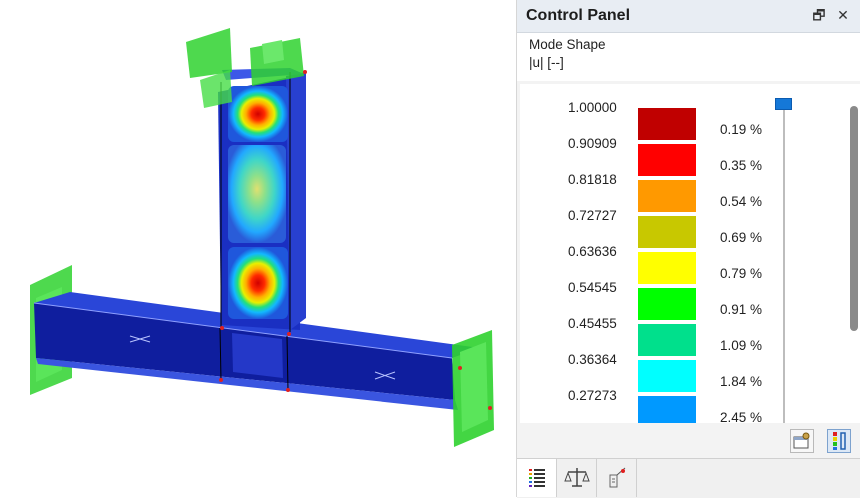 The height and width of the screenshot is (502, 860). I want to click on legend-percentage: 0.91 %, so click(741, 309).